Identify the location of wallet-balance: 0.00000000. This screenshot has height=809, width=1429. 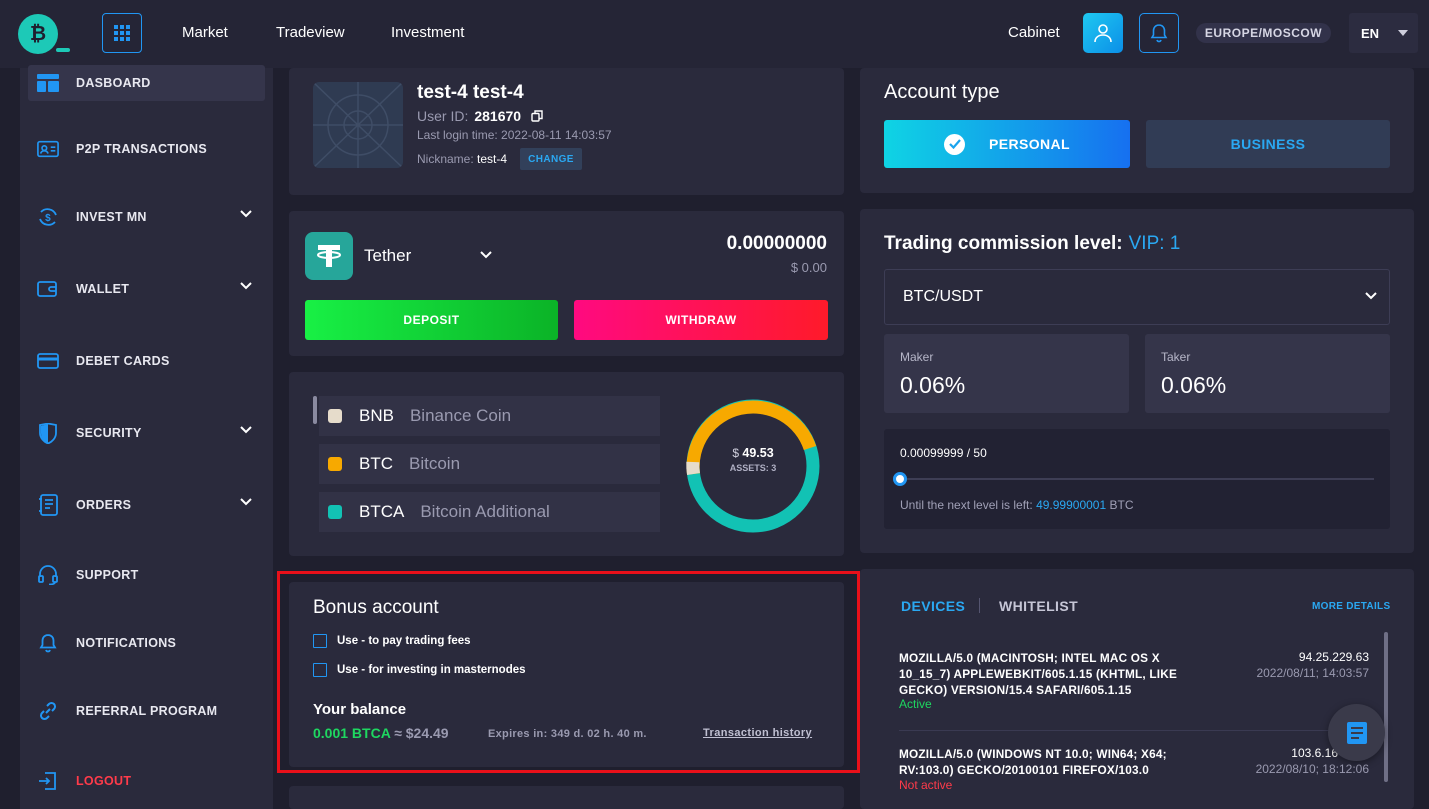
(776, 243).